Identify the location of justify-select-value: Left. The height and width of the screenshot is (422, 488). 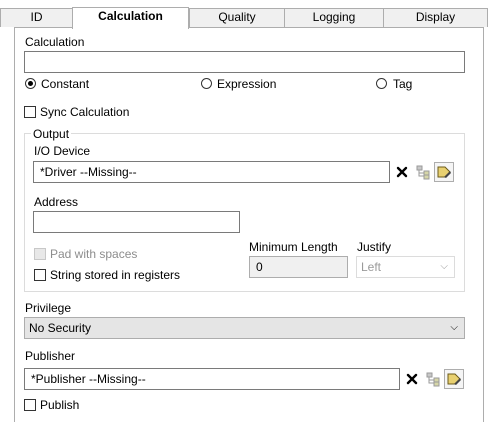
(371, 267).